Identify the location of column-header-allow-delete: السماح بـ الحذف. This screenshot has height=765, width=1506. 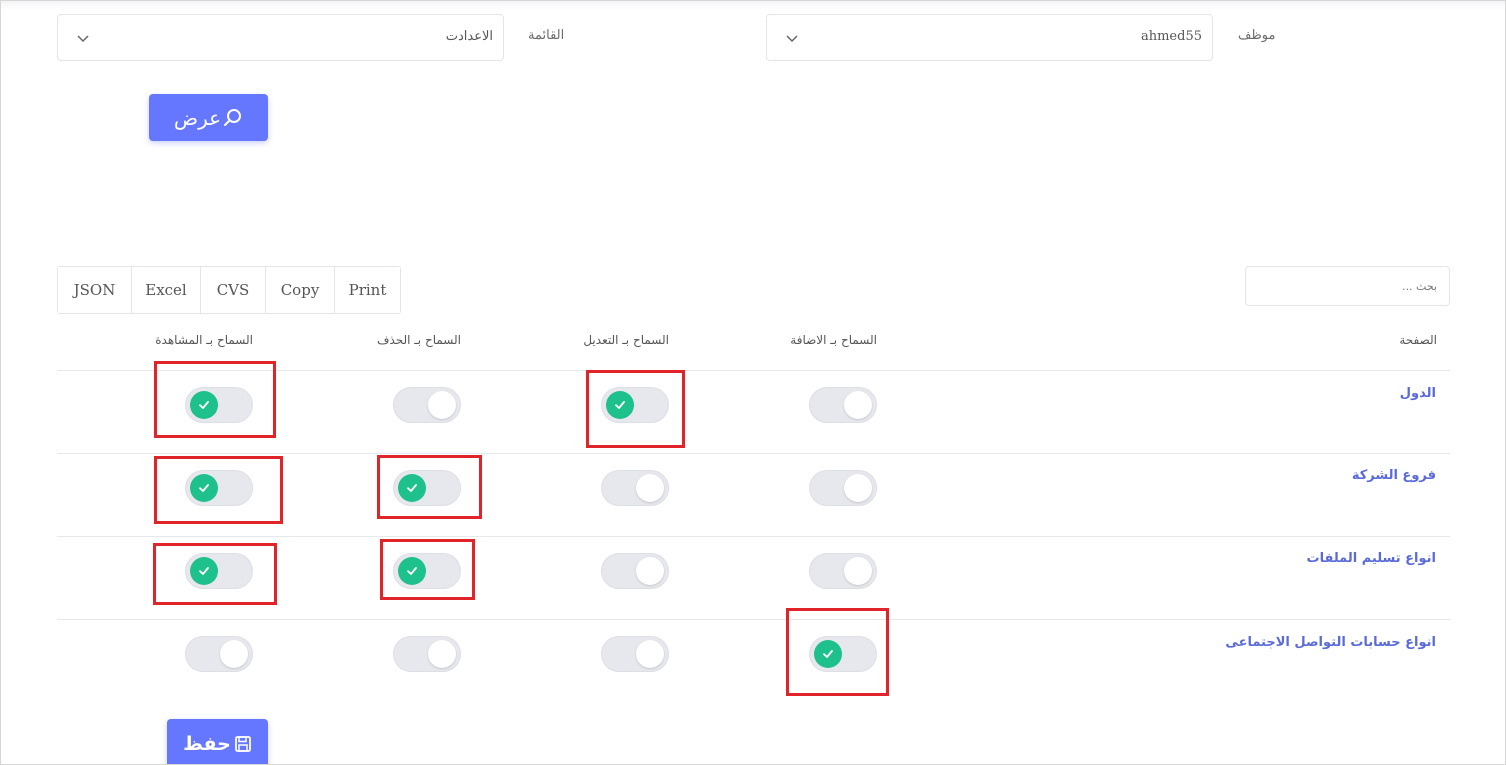
(419, 340).